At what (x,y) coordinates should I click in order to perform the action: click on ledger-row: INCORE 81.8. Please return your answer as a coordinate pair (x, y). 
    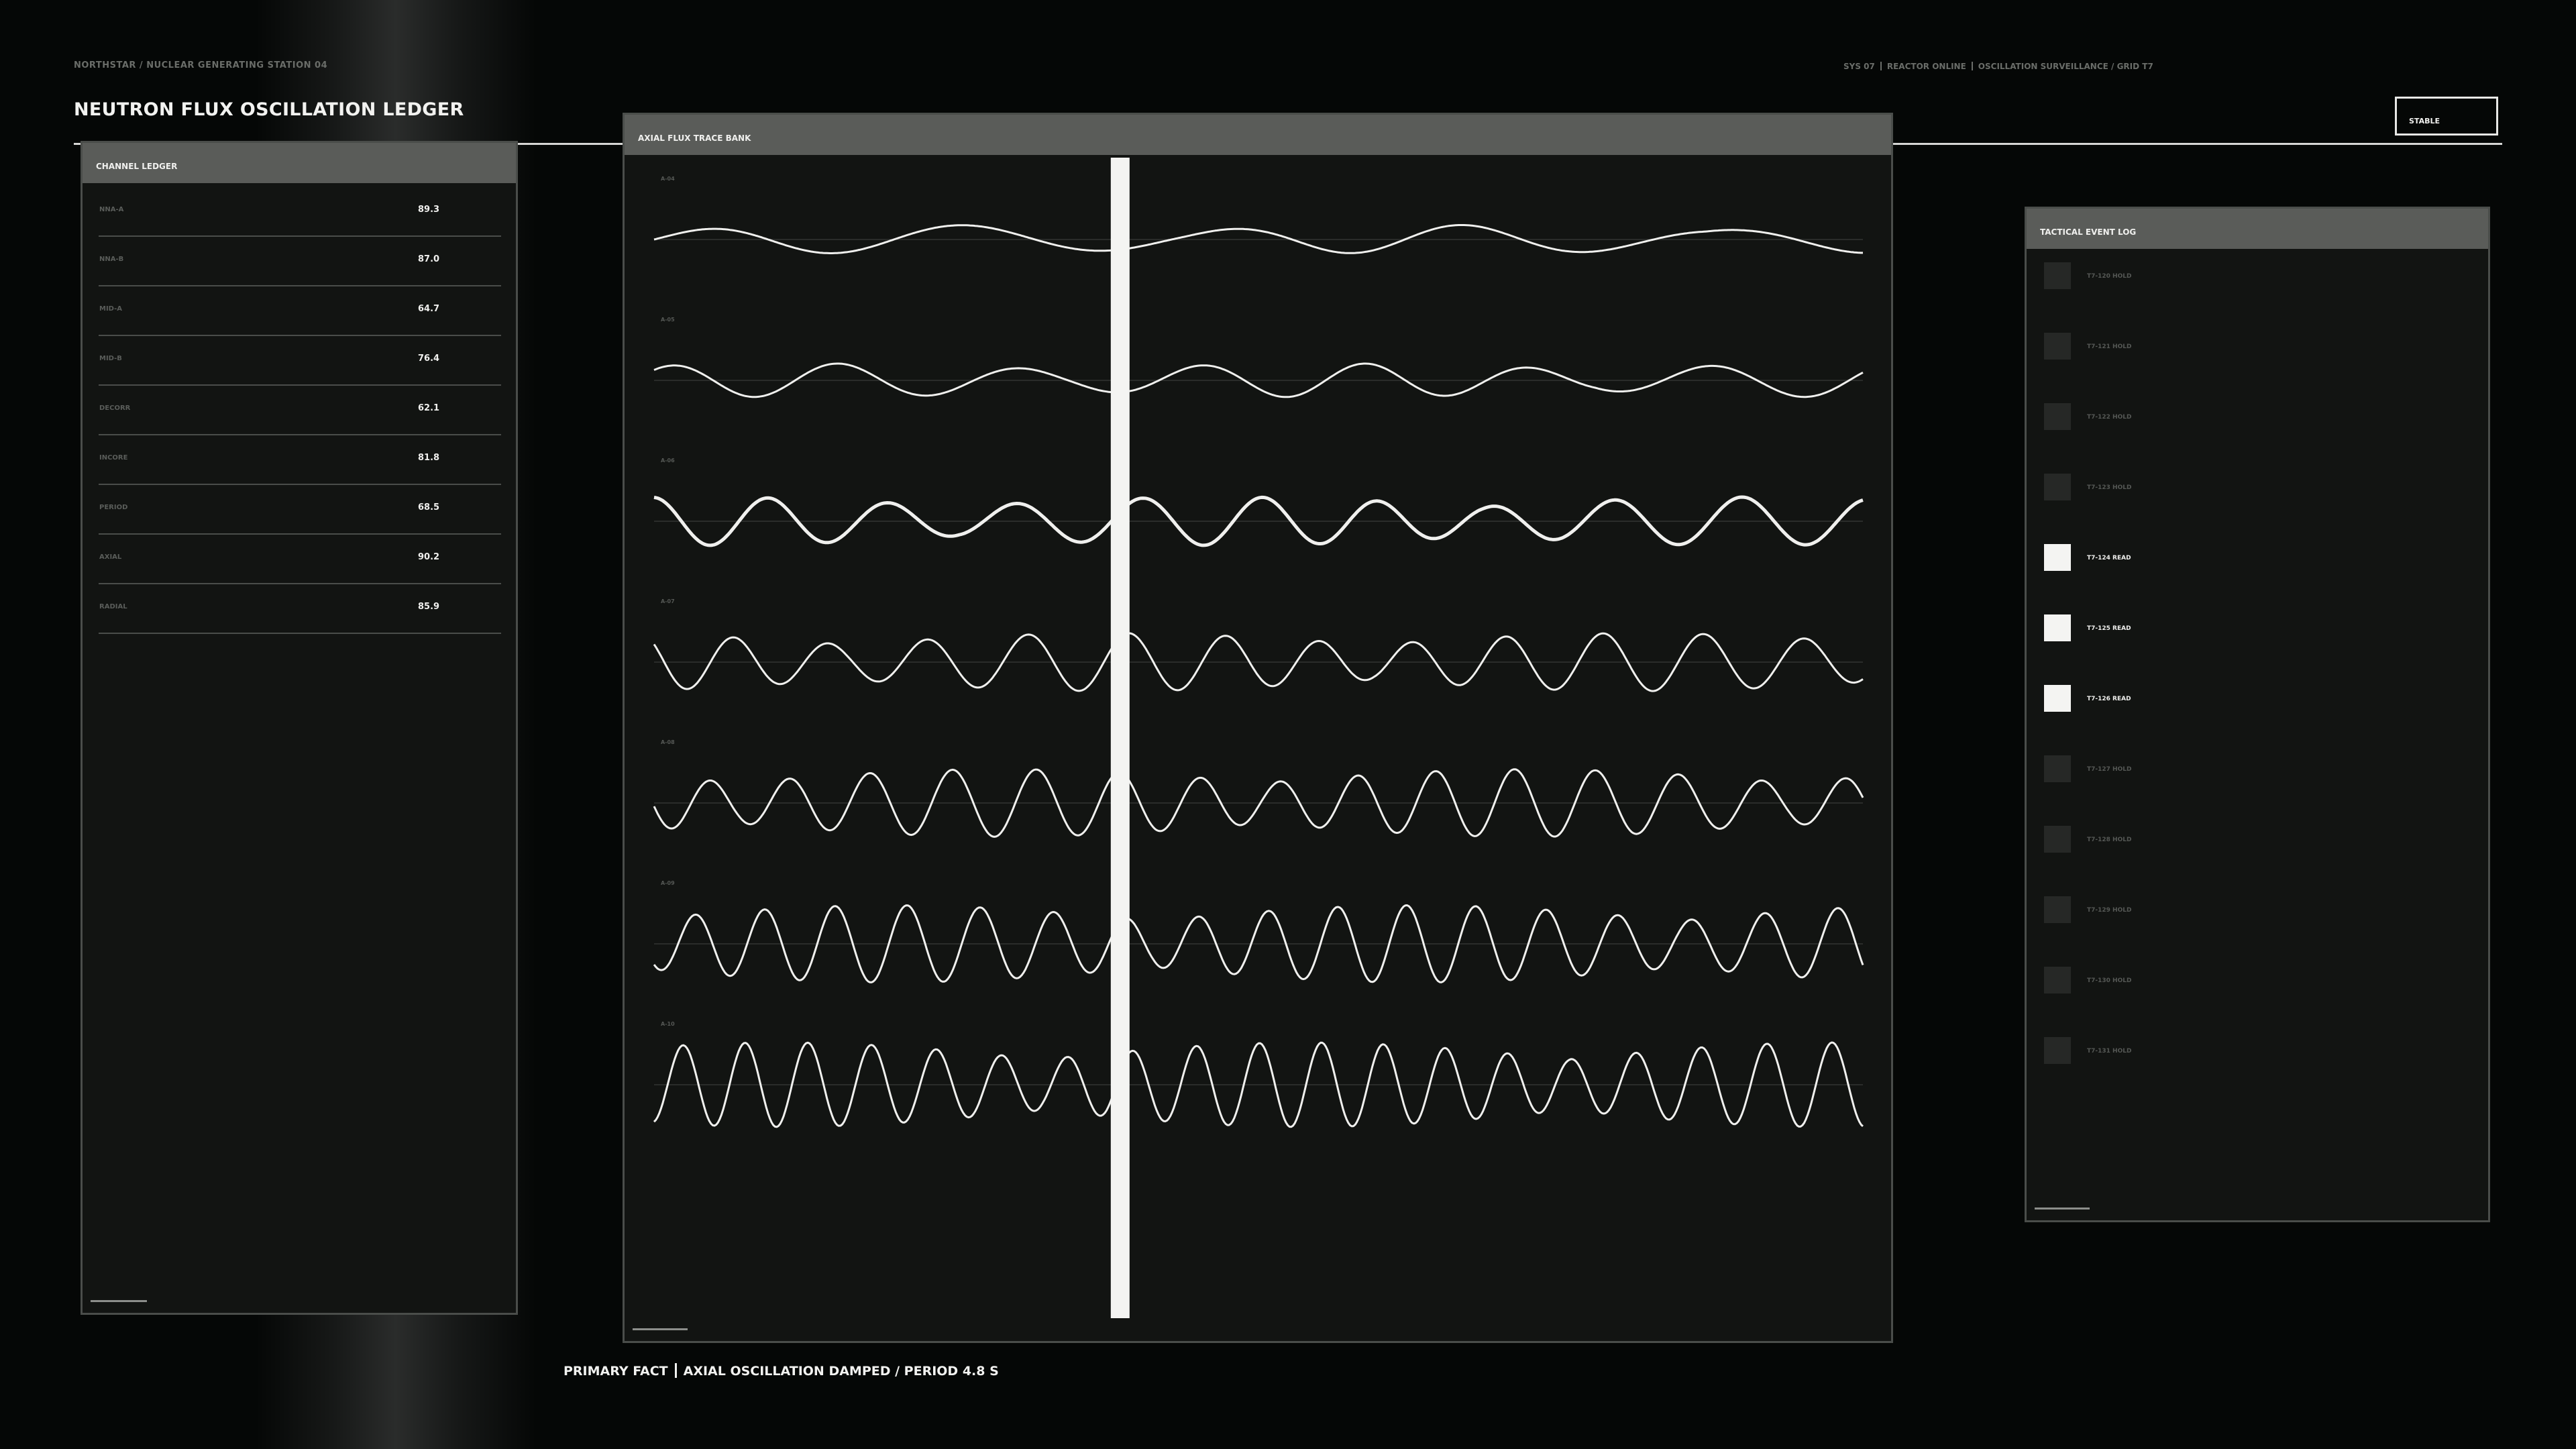
    Looking at the image, I should click on (300, 459).